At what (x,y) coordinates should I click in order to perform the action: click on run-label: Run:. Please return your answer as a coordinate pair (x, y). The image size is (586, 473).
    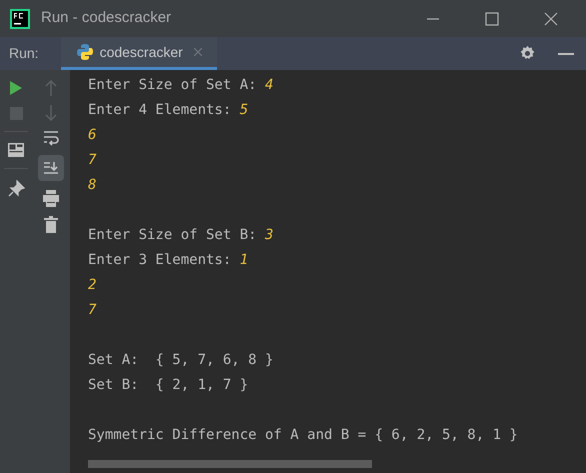
    Looking at the image, I should click on (24, 53).